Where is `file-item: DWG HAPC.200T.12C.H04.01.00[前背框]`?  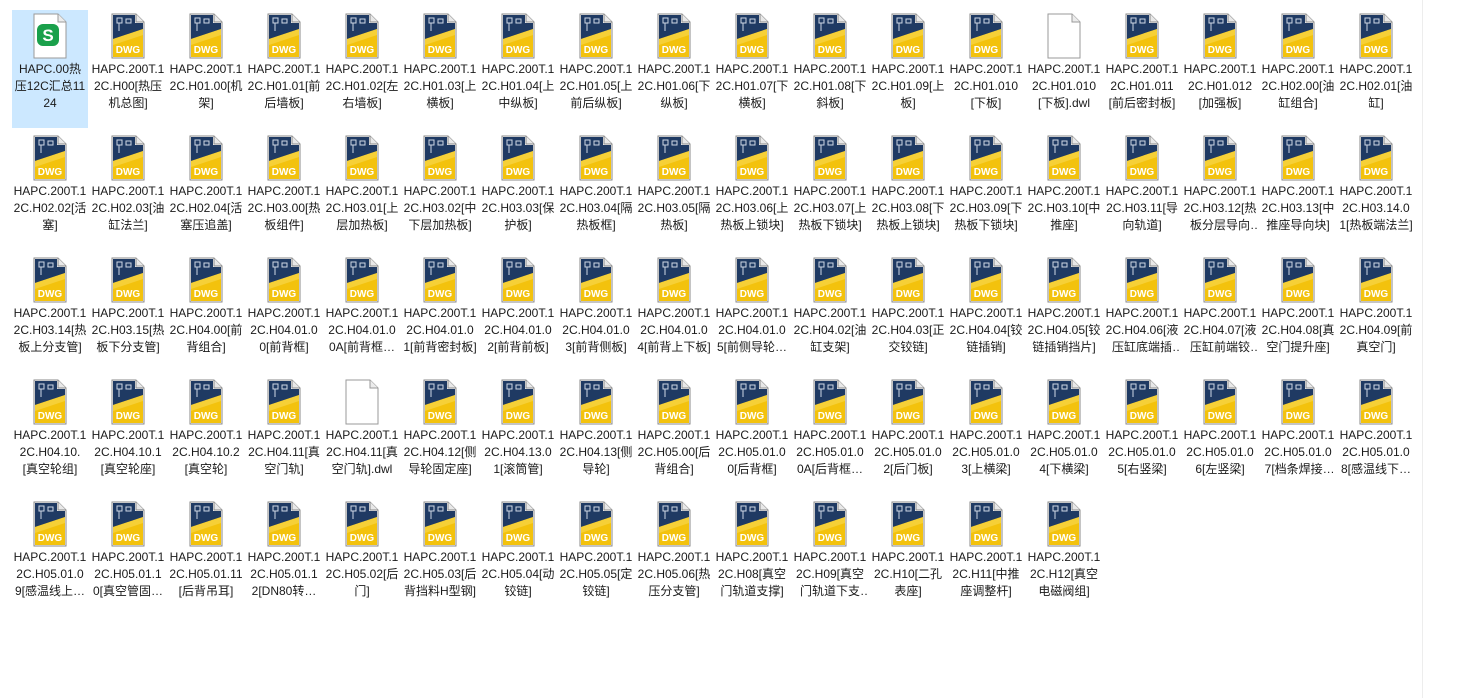 file-item: DWG HAPC.200T.12C.H04.01.00[前背框] is located at coordinates (284, 313).